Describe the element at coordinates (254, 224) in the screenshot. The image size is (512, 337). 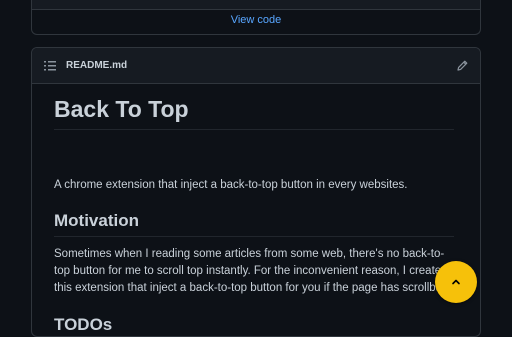
I see `motivation-heading: Motivation` at that location.